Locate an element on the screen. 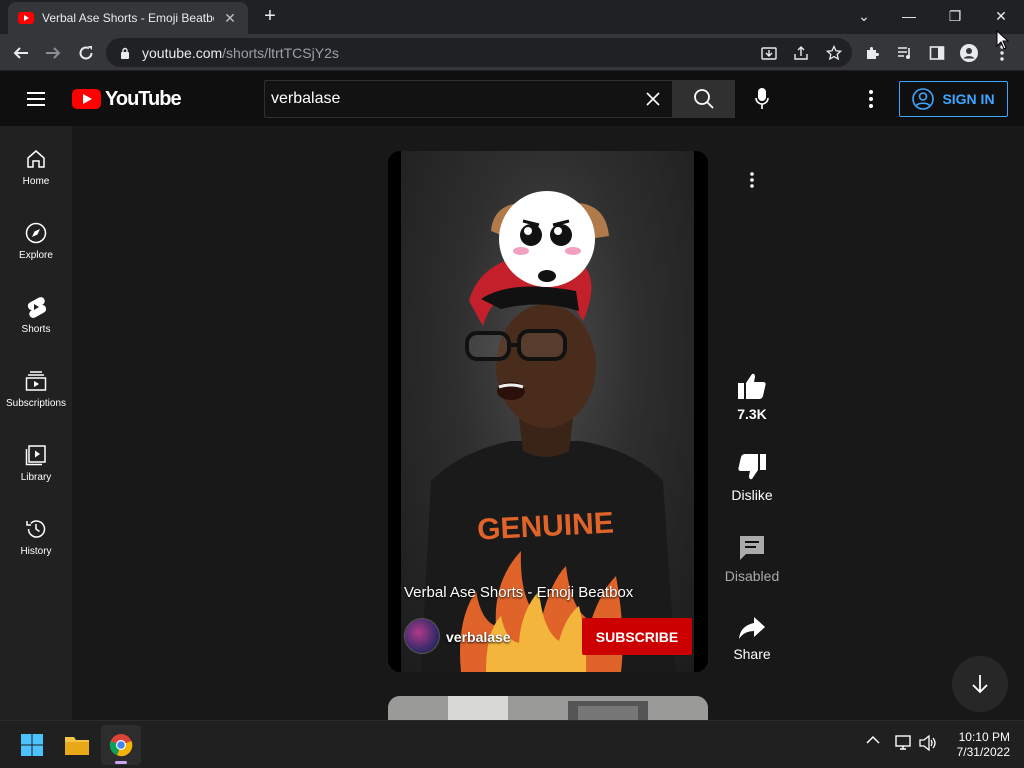 Image resolution: width=1024 pixels, height=768 pixels. history-icon is located at coordinates (36, 529).